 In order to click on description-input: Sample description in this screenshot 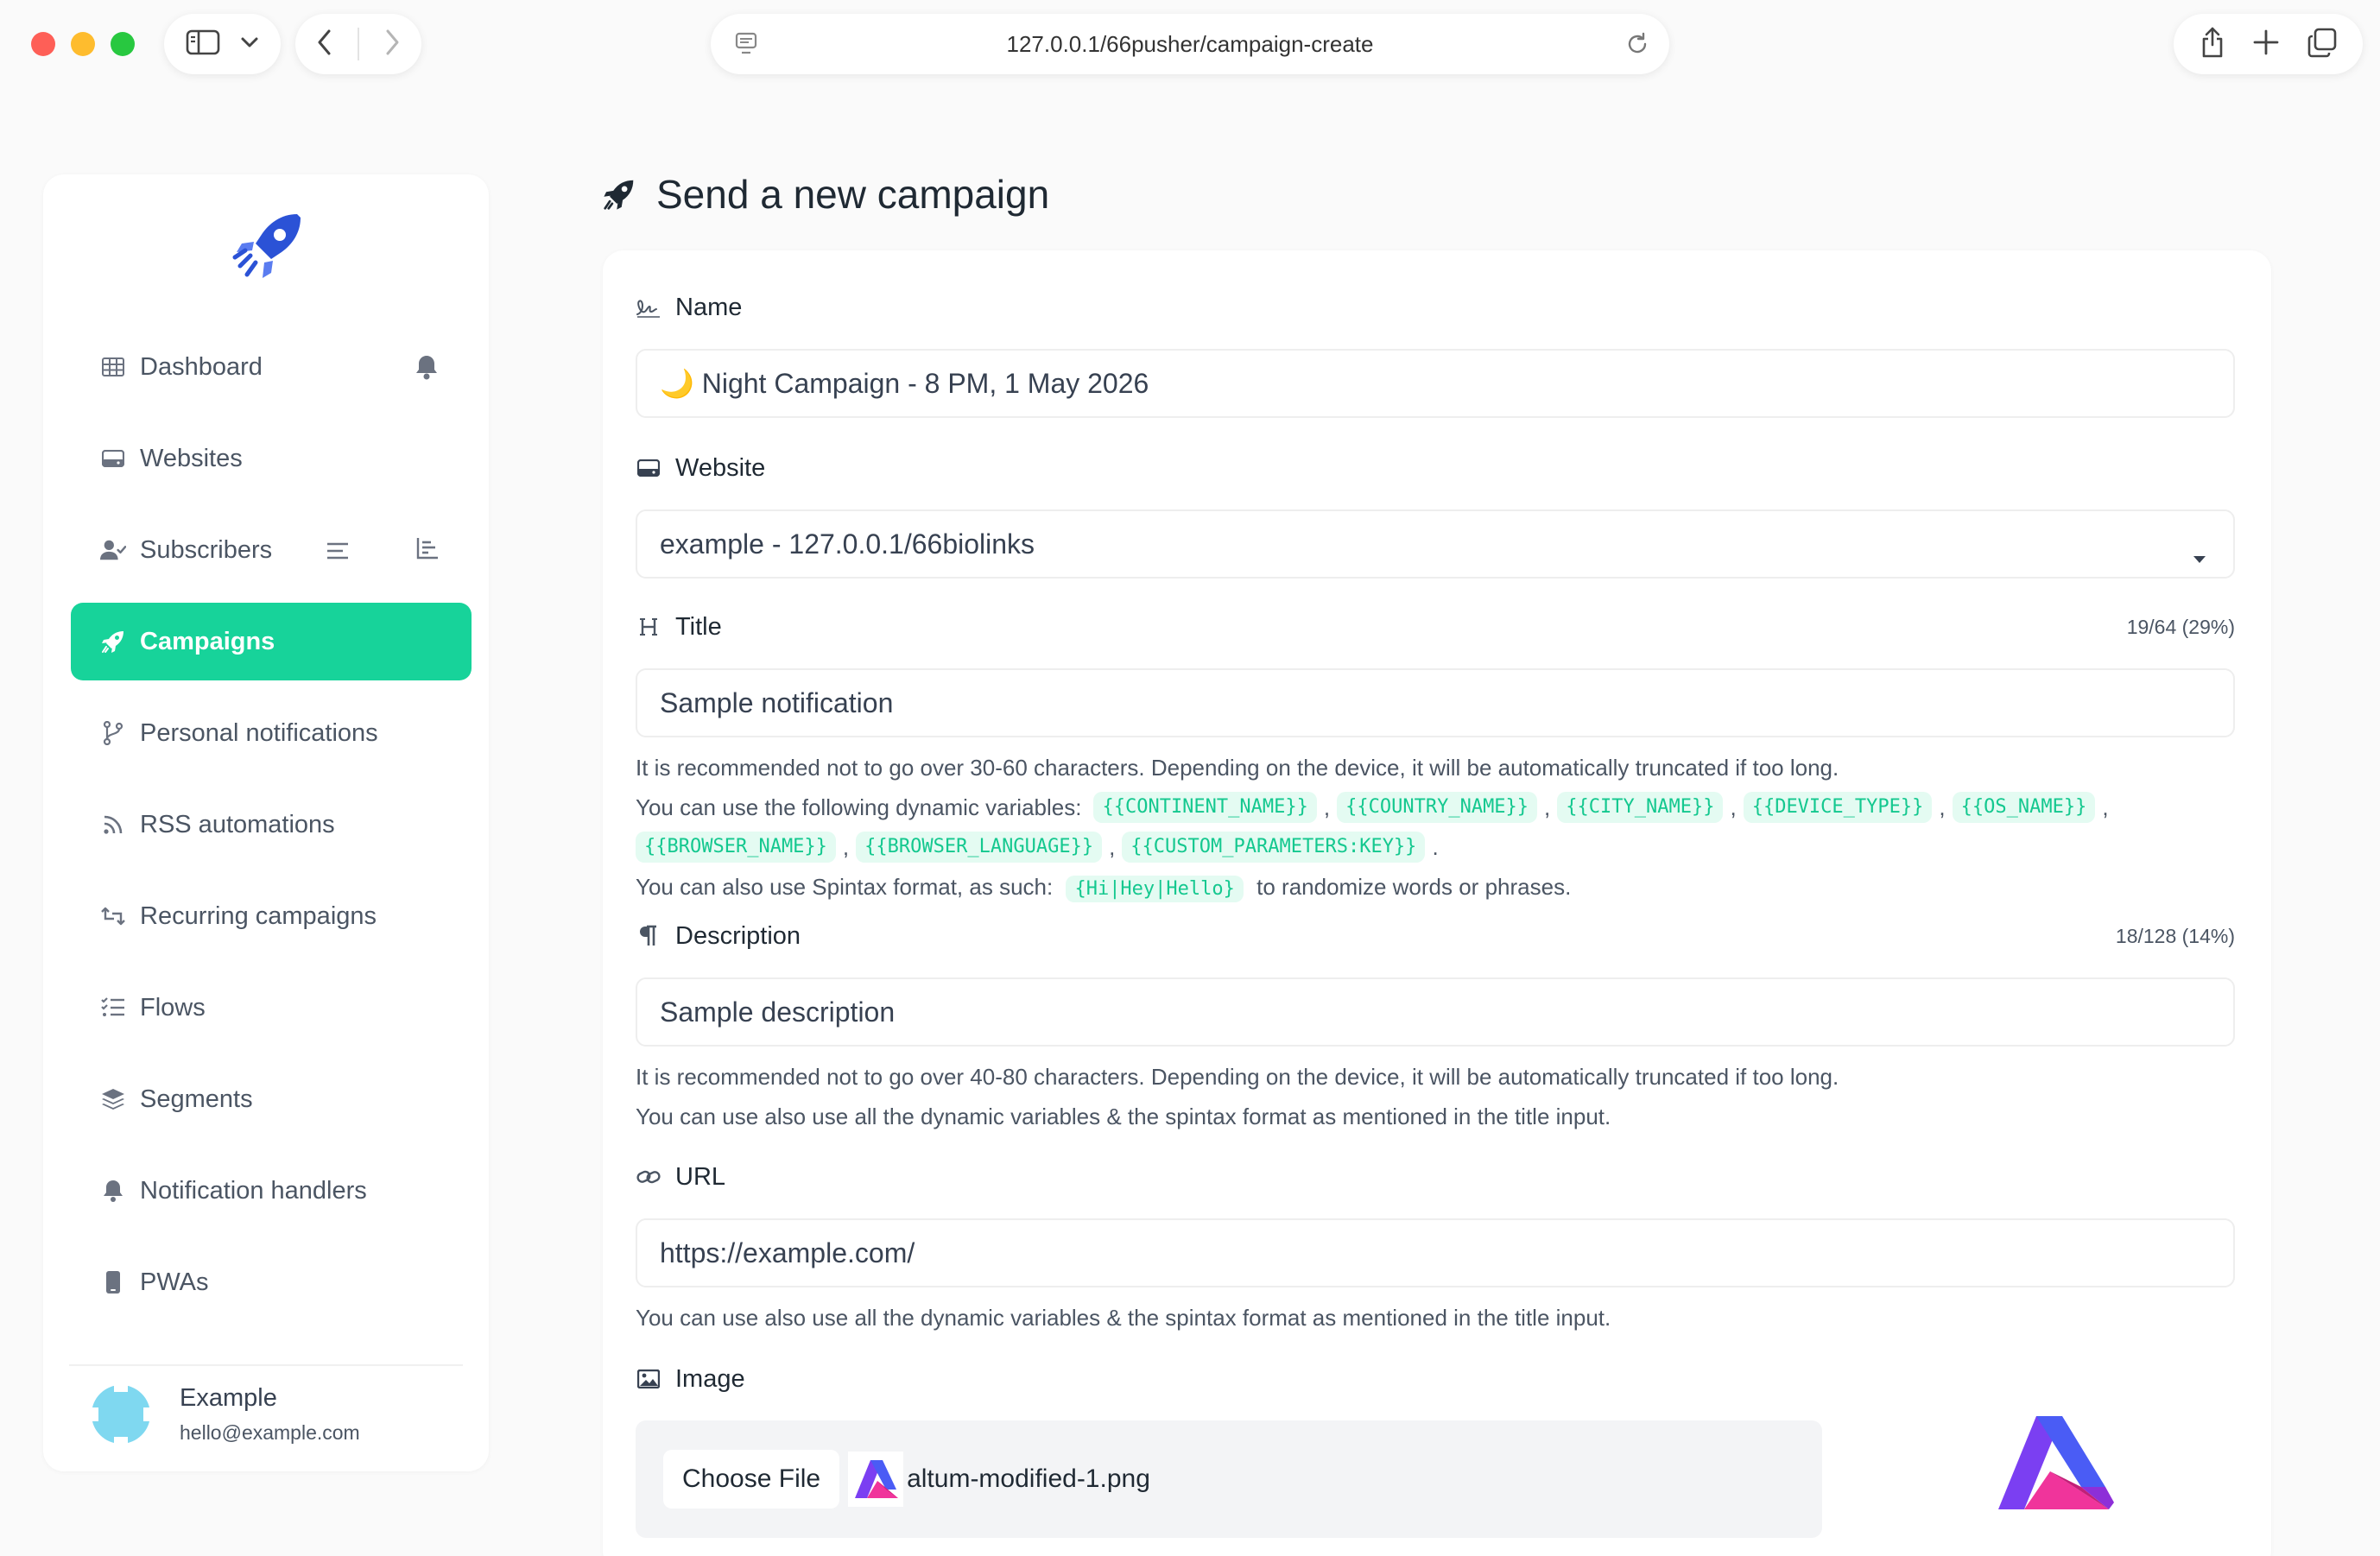, I will do `click(1436, 1012)`.